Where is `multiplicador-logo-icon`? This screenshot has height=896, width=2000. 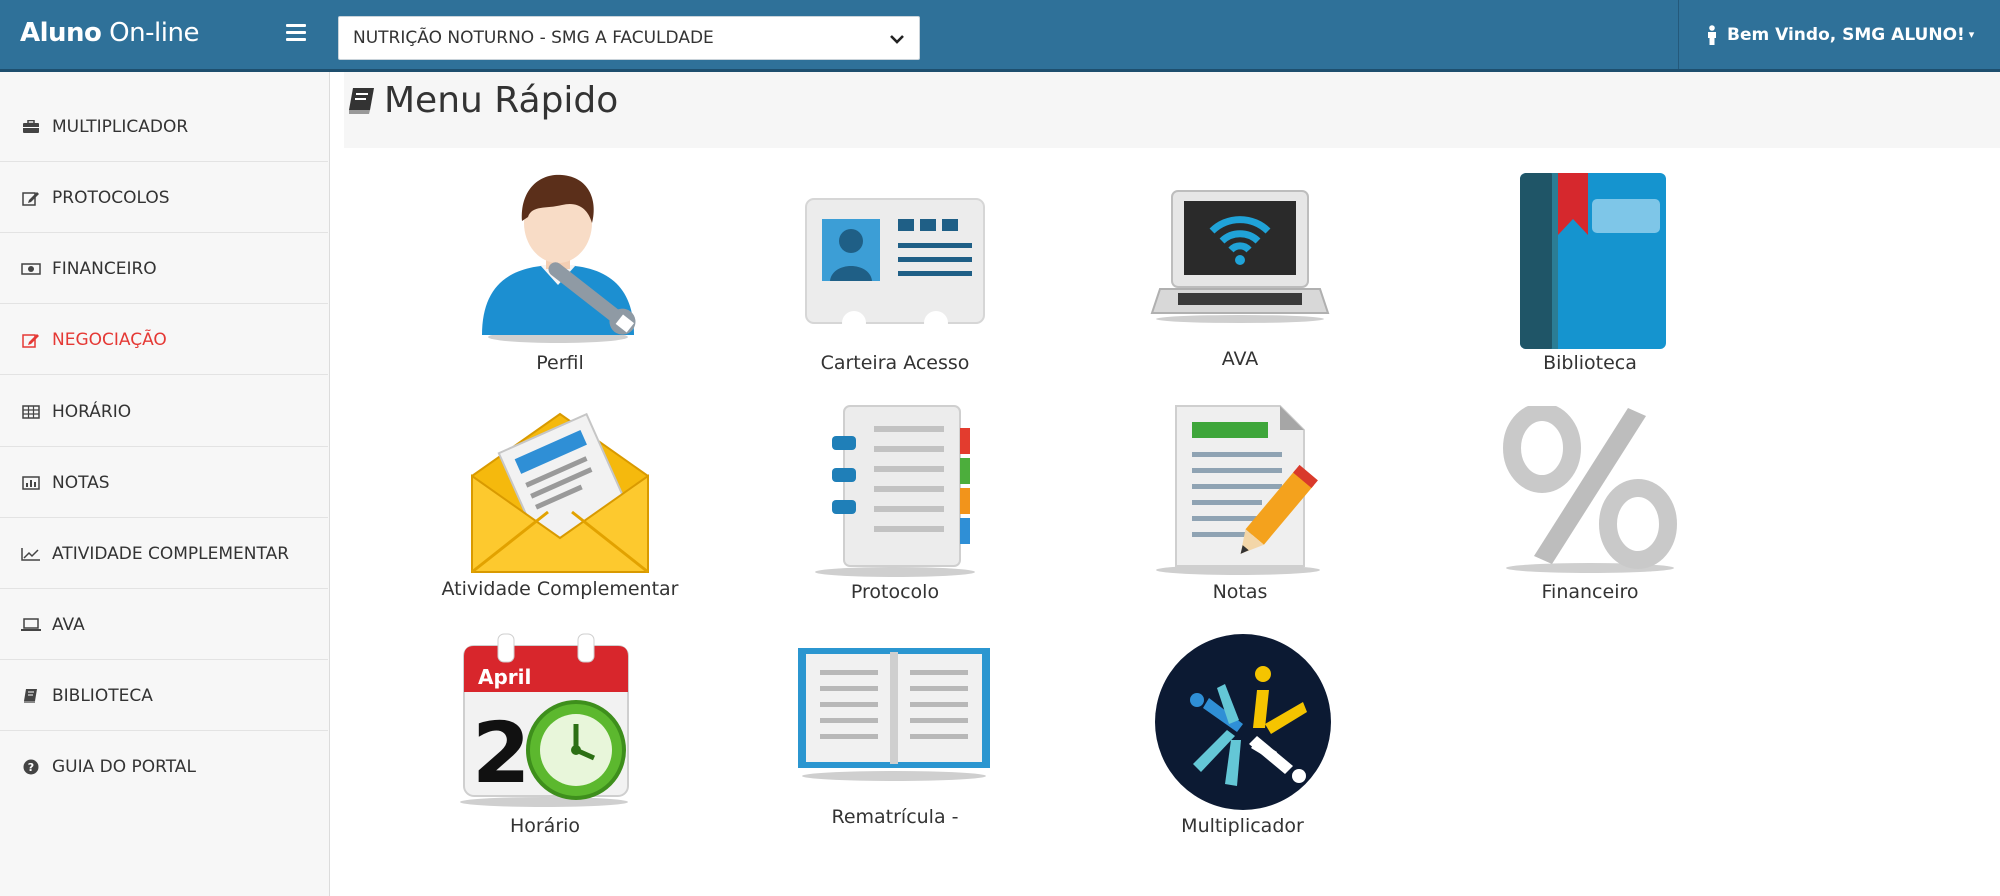 multiplicador-logo-icon is located at coordinates (1243, 722).